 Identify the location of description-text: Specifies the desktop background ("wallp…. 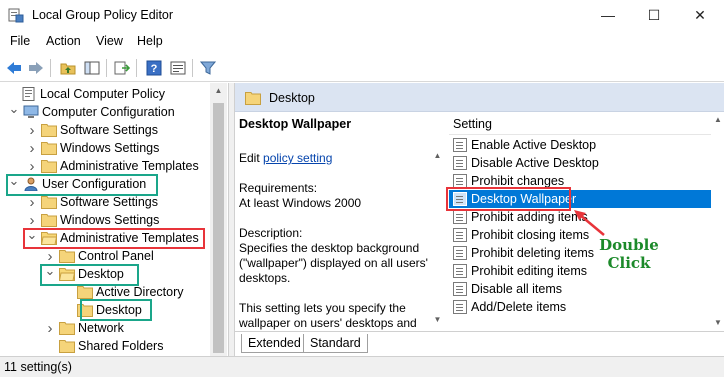
(333, 263).